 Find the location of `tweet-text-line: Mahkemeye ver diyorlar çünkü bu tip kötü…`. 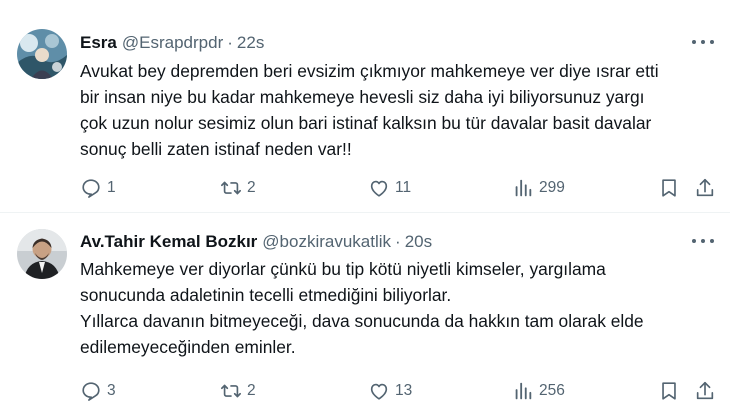

tweet-text-line: Mahkemeye ver diyorlar çünkü bu tip kötü… is located at coordinates (343, 269).